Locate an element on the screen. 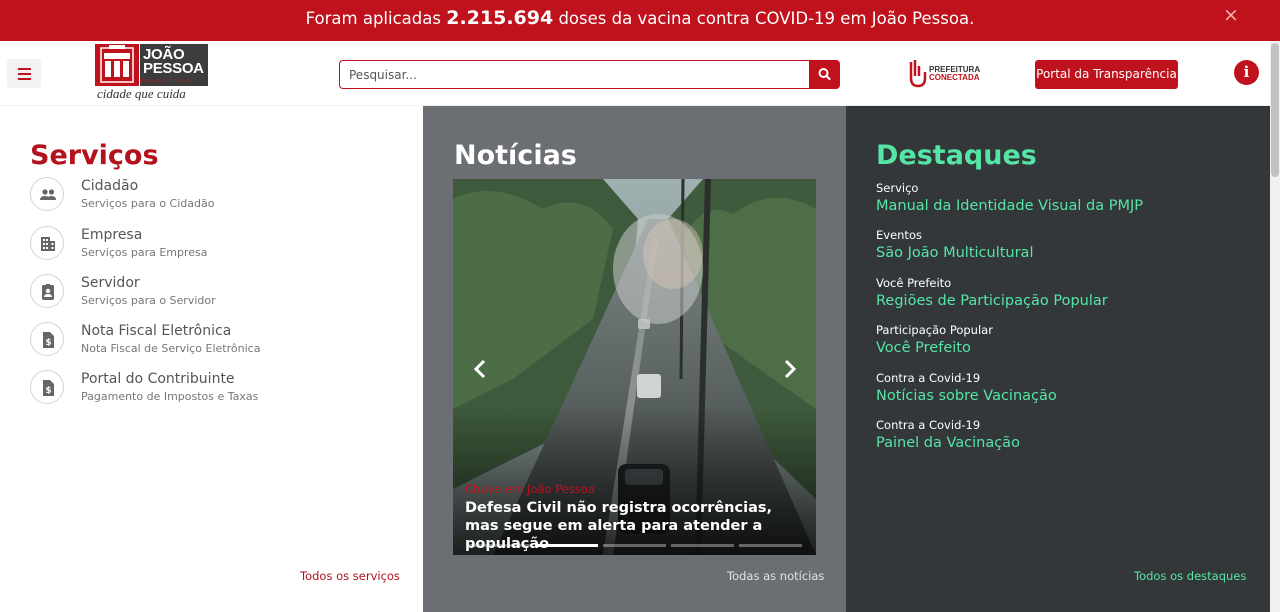 This screenshot has width=1280, height=612. search-input is located at coordinates (574, 74).